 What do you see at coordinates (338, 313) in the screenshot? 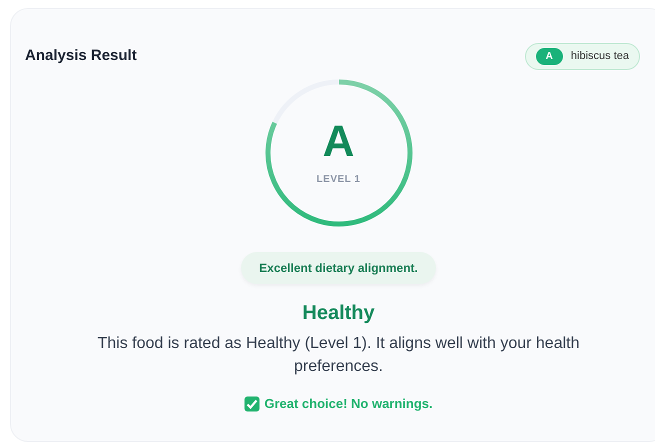
I see `rating-title: Healthy` at bounding box center [338, 313].